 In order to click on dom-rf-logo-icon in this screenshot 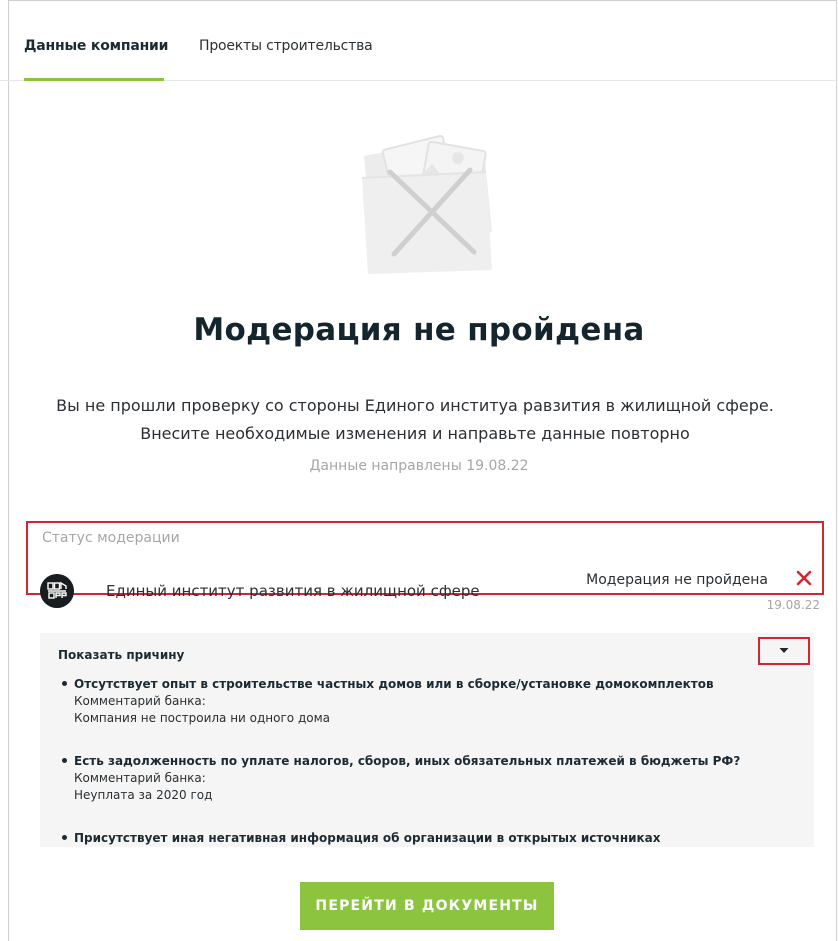, I will do `click(57, 591)`.